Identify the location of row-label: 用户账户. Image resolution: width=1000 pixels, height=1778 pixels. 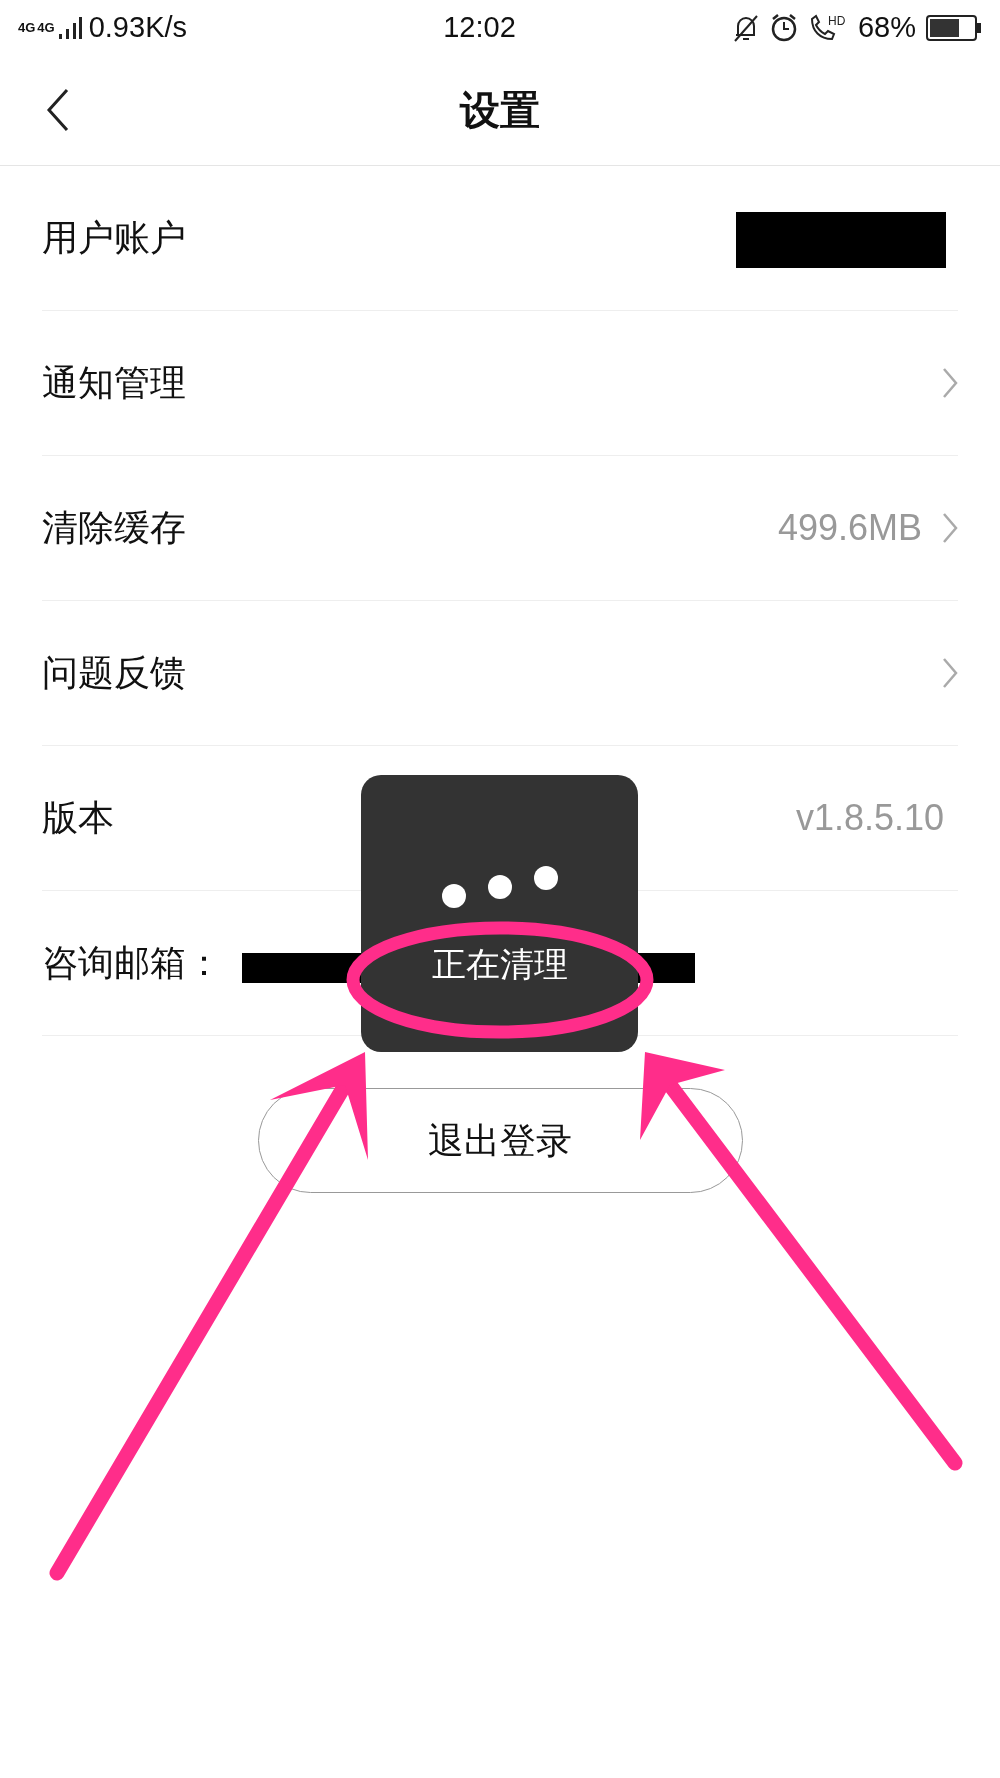
(114, 238).